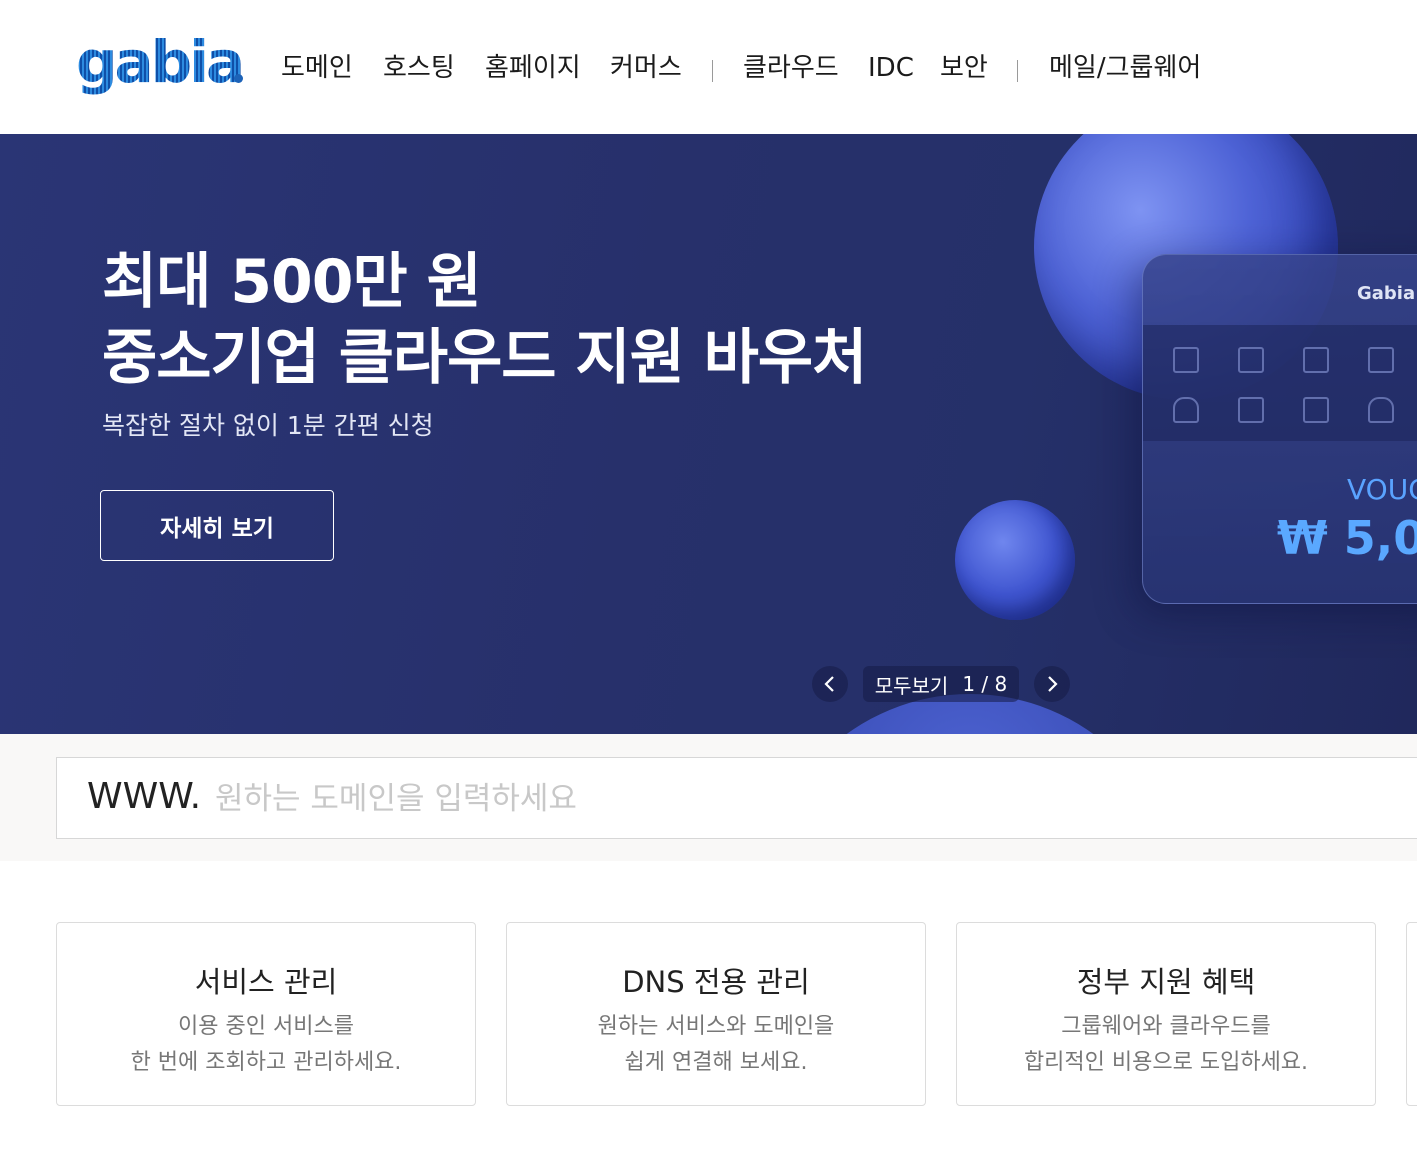 The width and height of the screenshot is (1417, 1152). I want to click on view-all-button: 모두보기 1 / 8, so click(941, 684).